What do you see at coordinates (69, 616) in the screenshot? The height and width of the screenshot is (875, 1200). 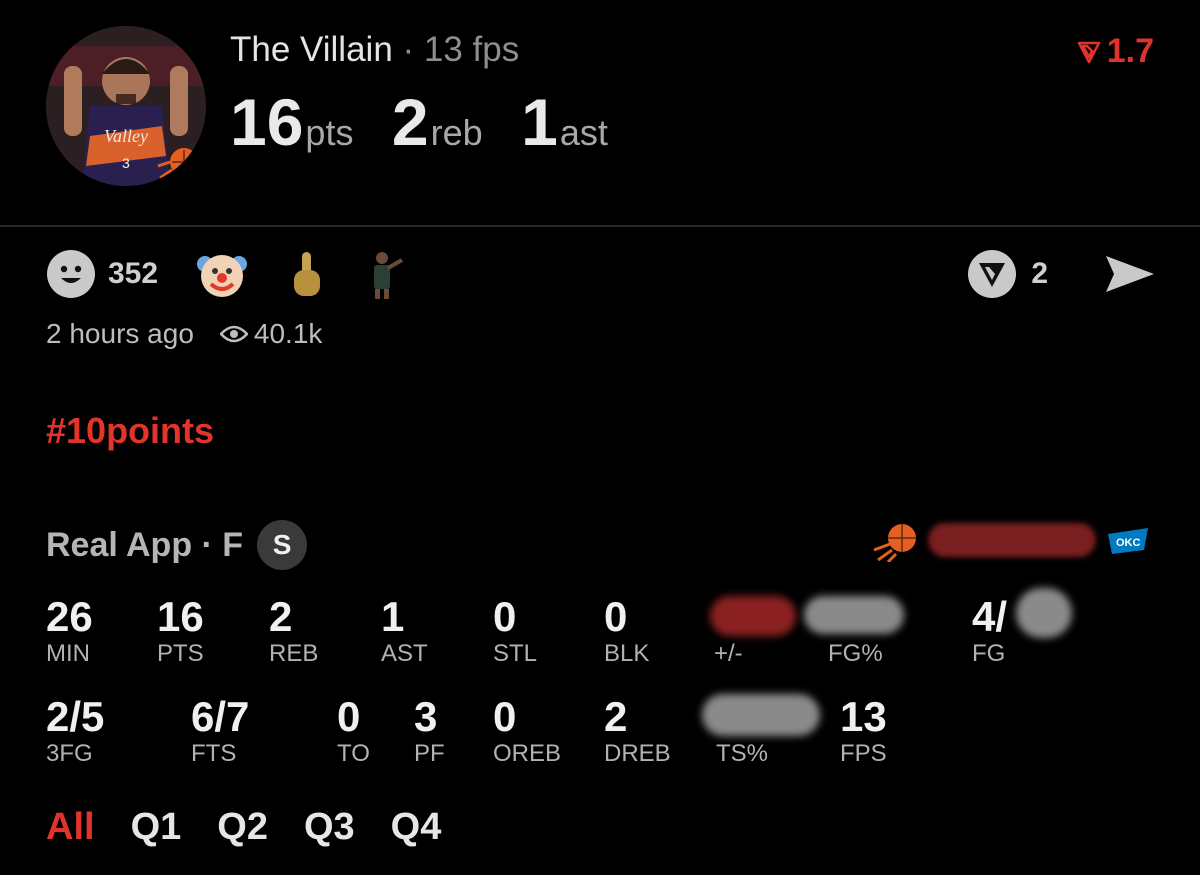 I see `stat-value: 26` at bounding box center [69, 616].